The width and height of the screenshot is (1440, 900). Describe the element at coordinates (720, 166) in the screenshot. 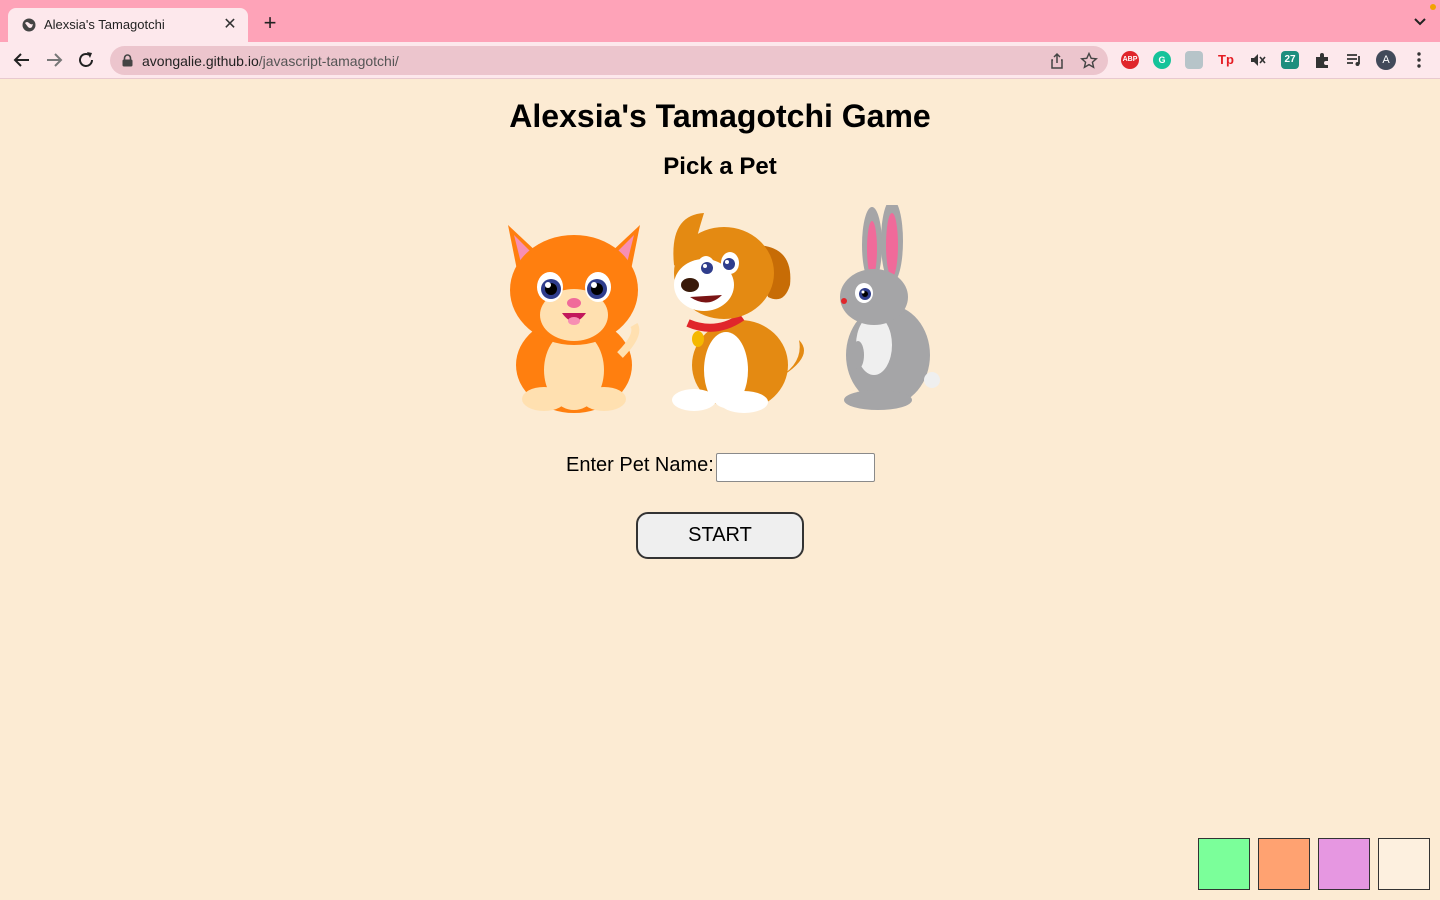

I see `pick-pet-heading: Pick a Pet` at that location.